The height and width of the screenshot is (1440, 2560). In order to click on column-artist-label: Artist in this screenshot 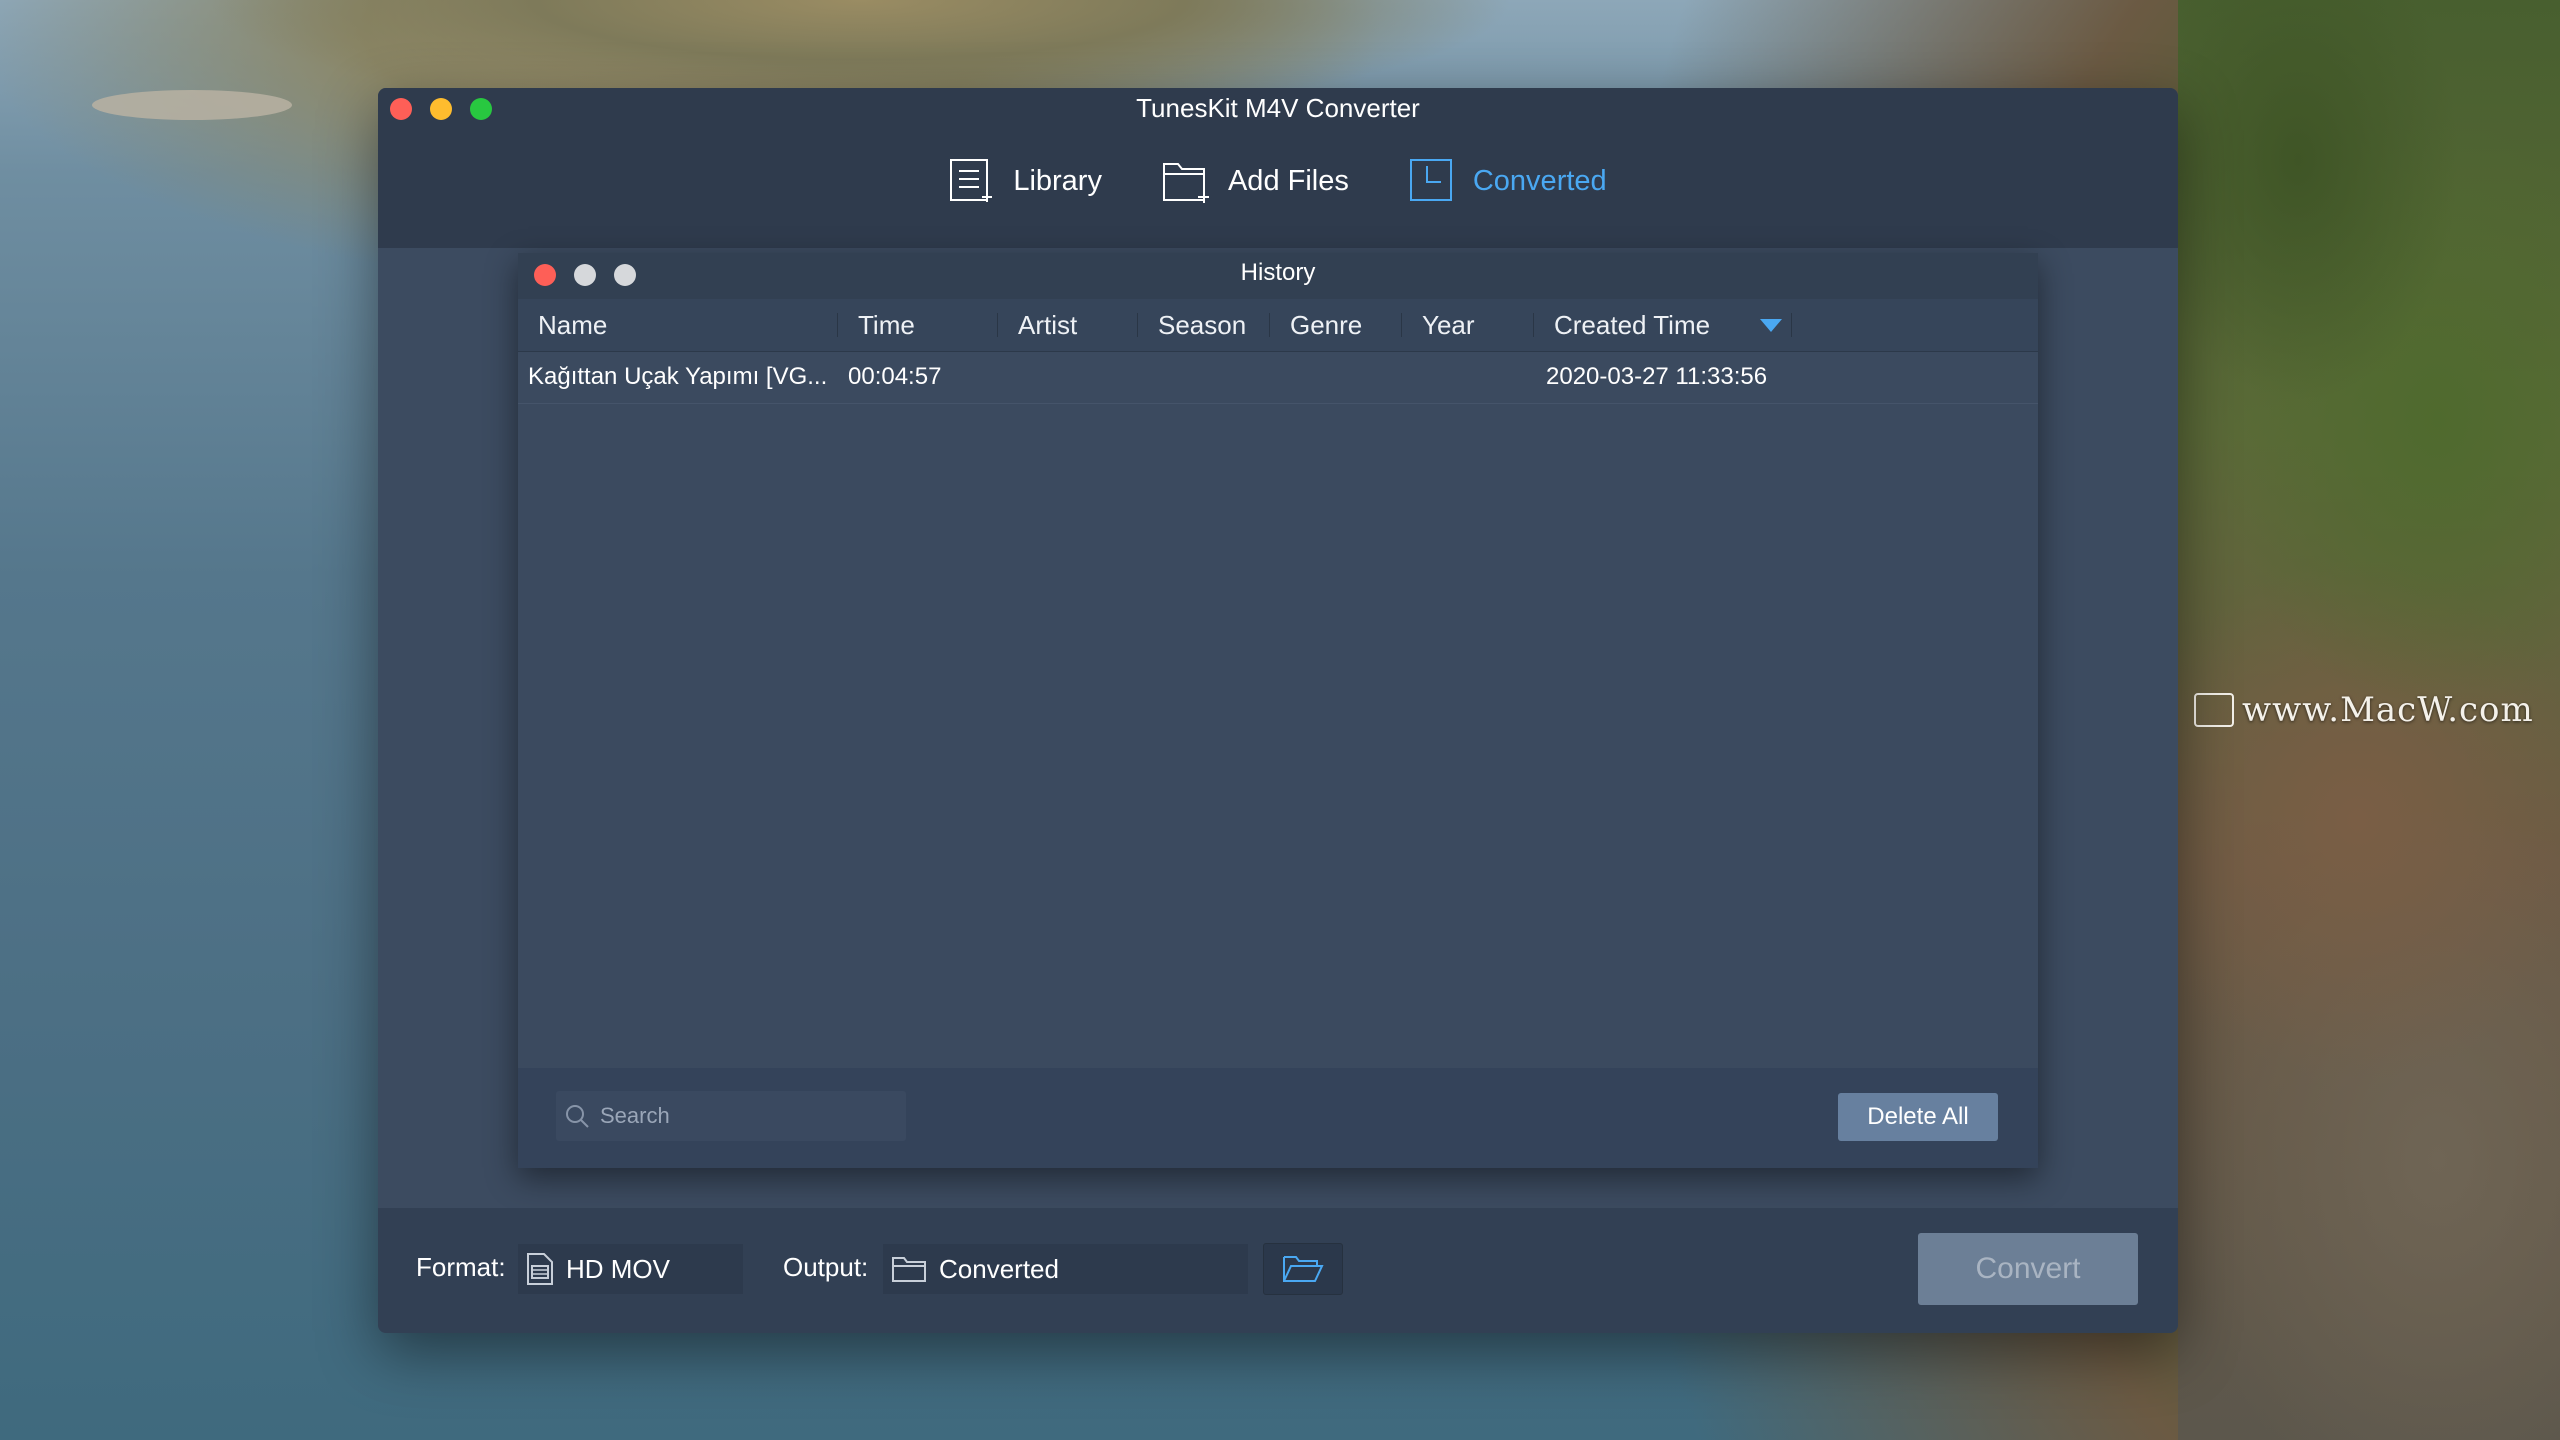, I will do `click(1048, 324)`.